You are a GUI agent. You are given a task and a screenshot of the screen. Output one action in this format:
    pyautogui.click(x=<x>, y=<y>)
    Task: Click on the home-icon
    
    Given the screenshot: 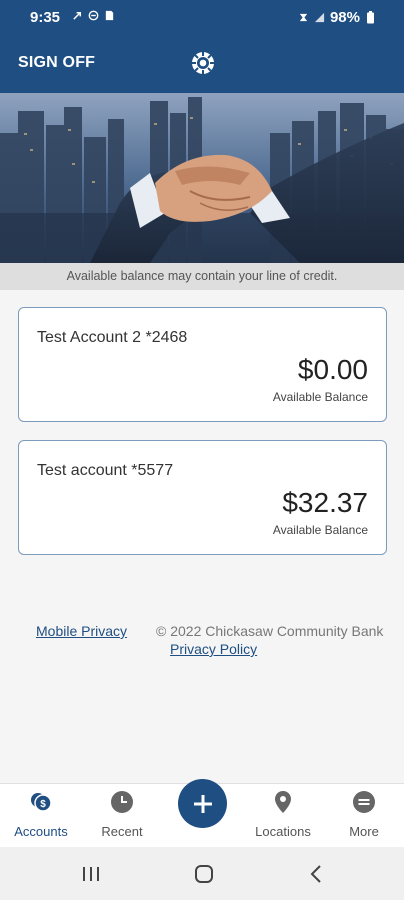 What is the action you would take?
    pyautogui.click(x=204, y=874)
    